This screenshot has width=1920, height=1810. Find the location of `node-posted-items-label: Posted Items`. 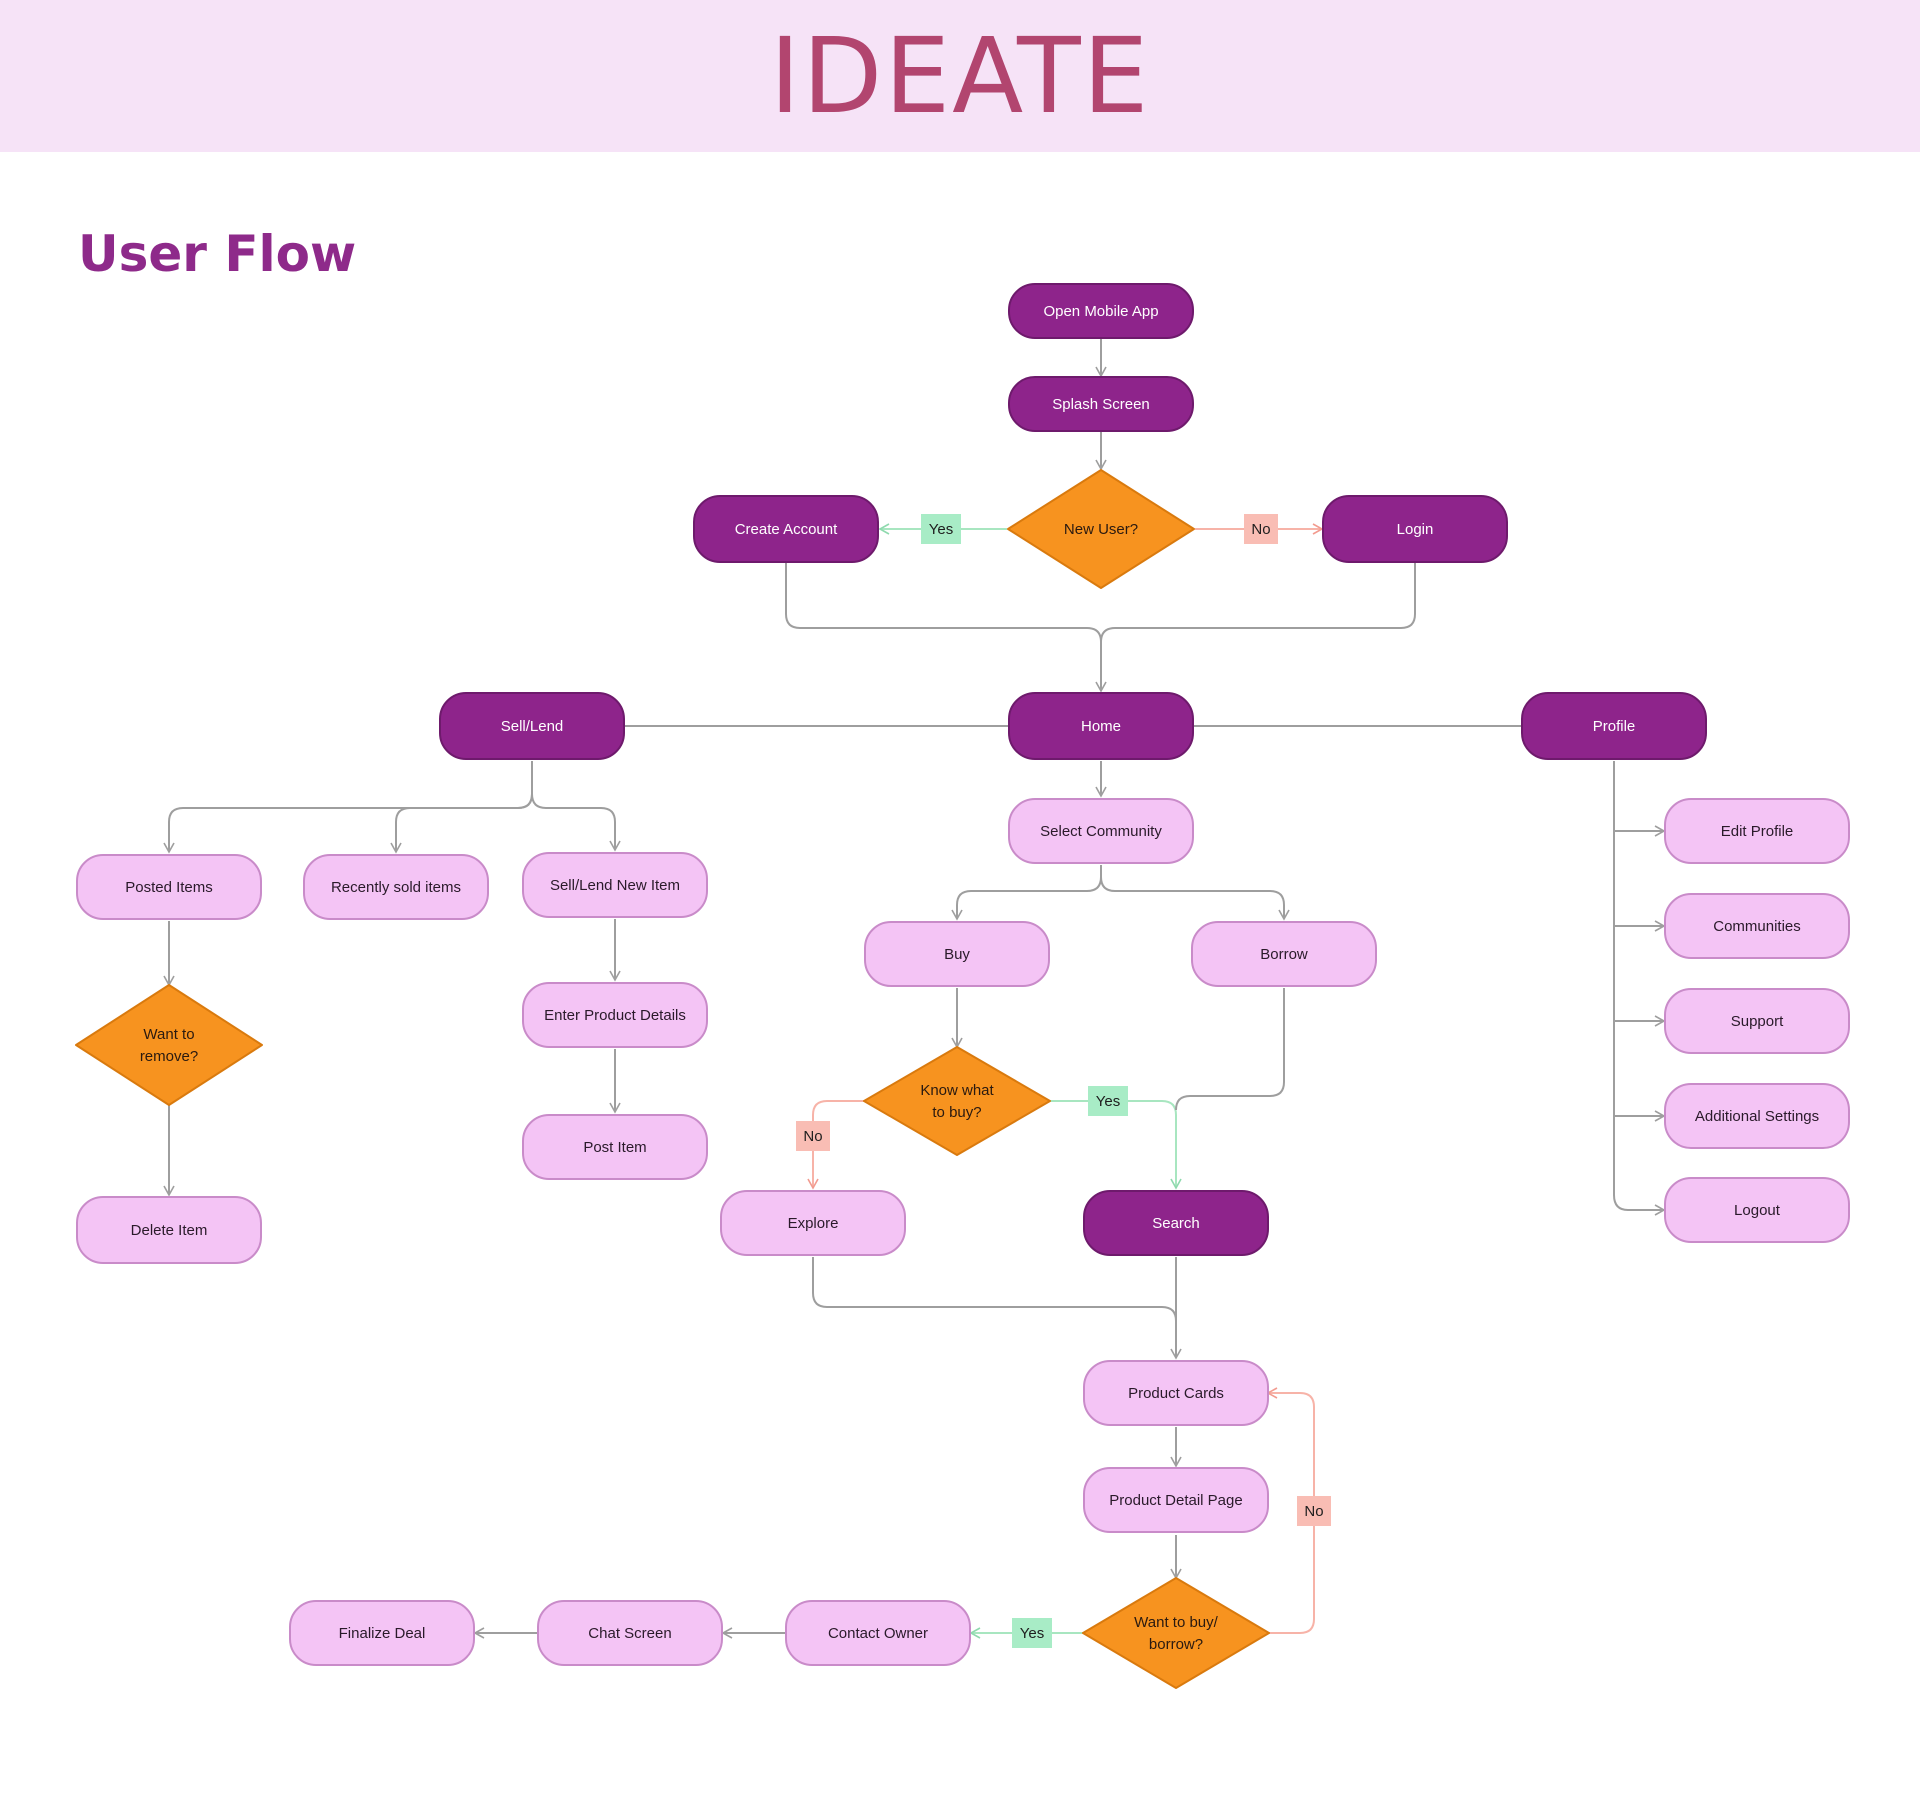

node-posted-items-label: Posted Items is located at coordinates (169, 887).